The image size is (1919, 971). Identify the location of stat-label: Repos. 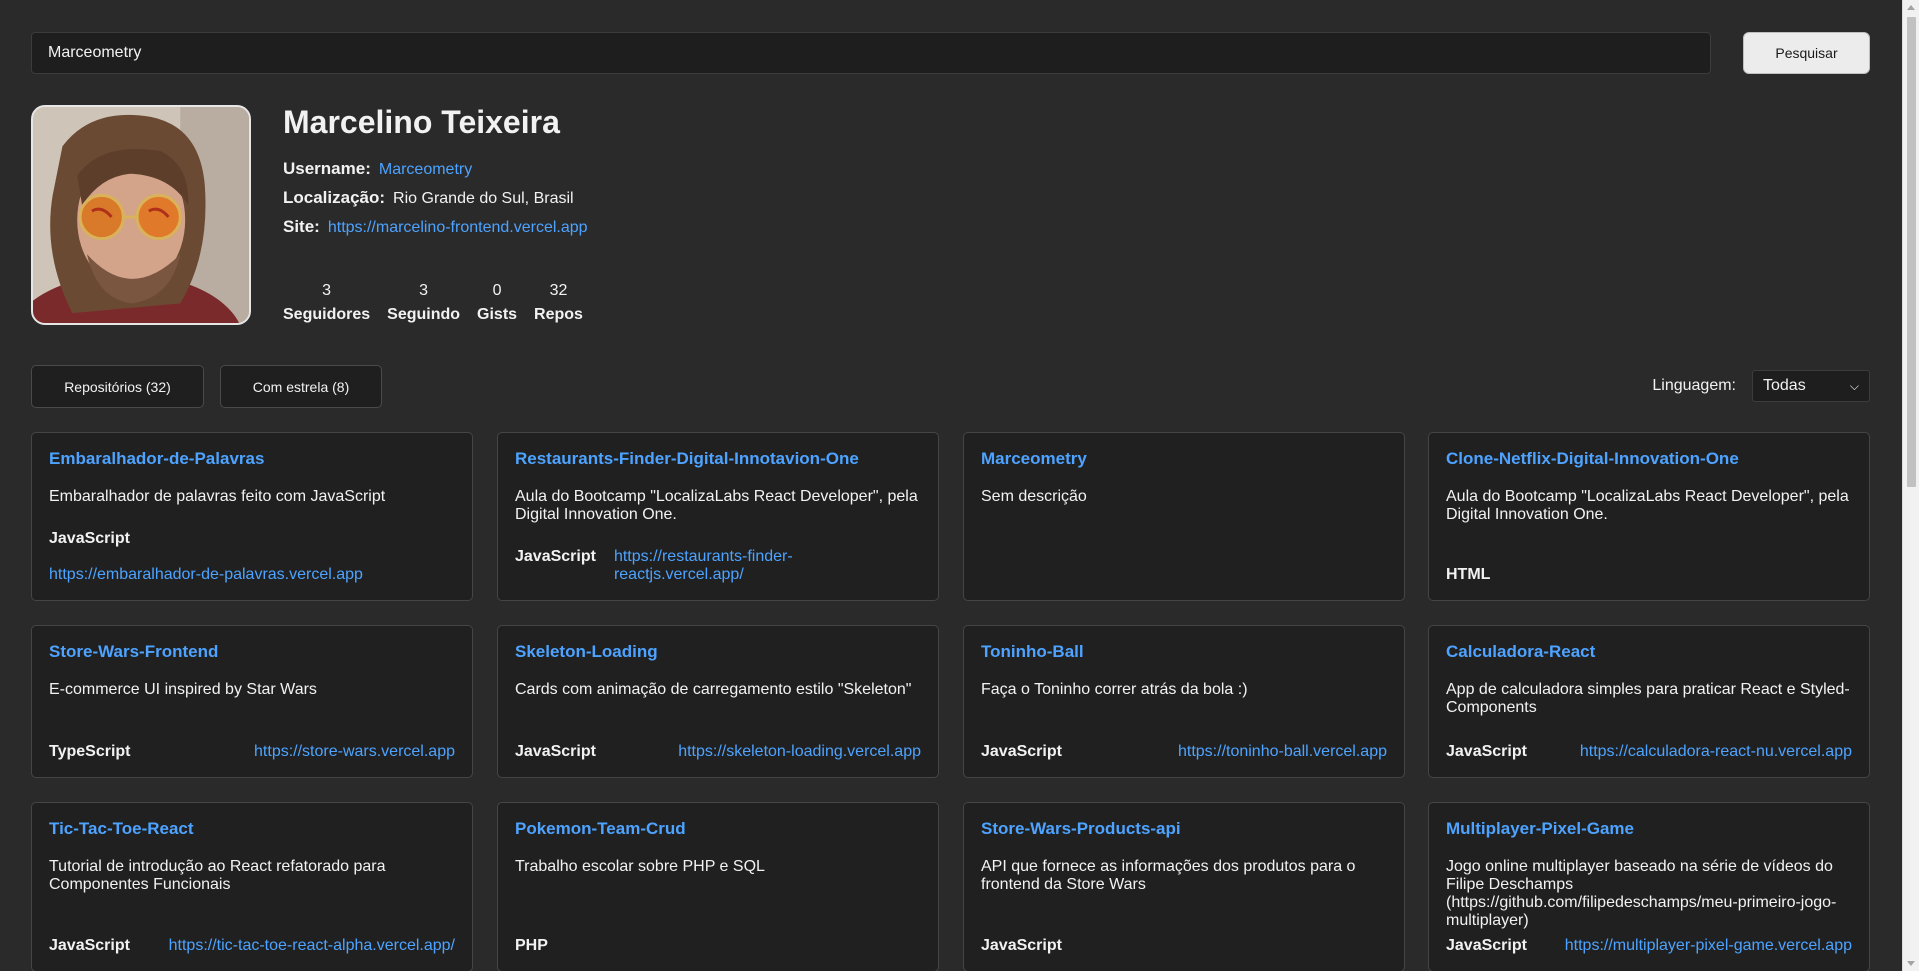
(558, 314).